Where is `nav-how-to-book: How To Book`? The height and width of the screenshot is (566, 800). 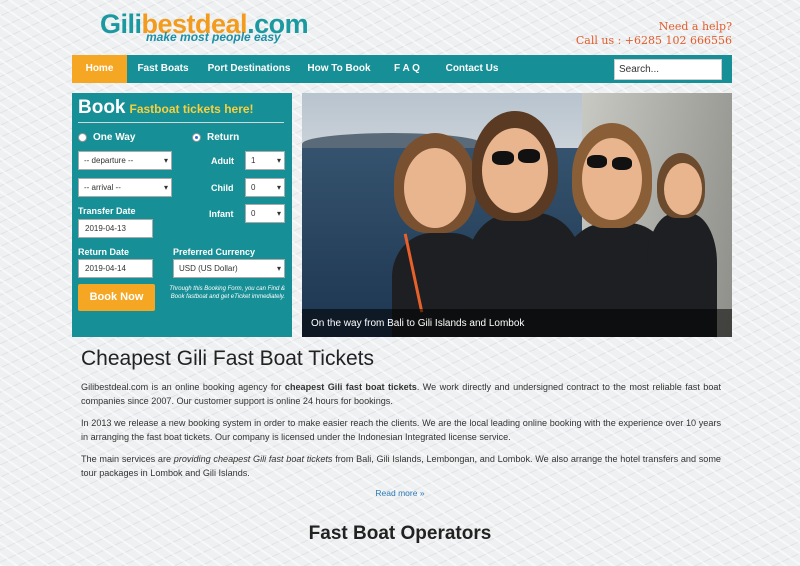
nav-how-to-book: How To Book is located at coordinates (339, 69).